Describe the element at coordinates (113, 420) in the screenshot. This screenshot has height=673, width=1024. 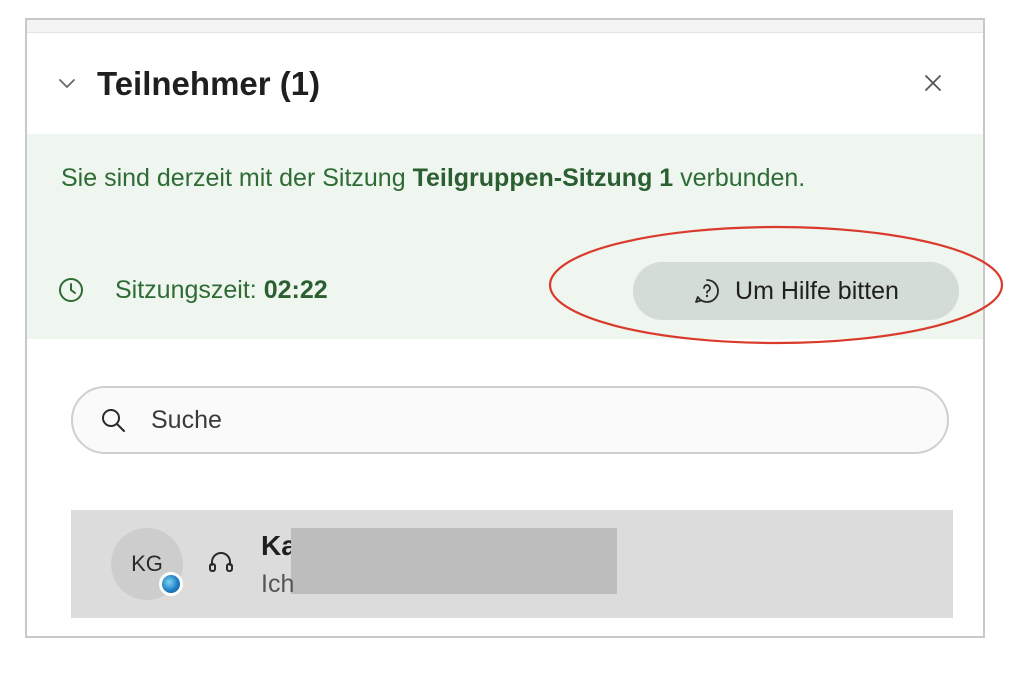
I see `search-icon` at that location.